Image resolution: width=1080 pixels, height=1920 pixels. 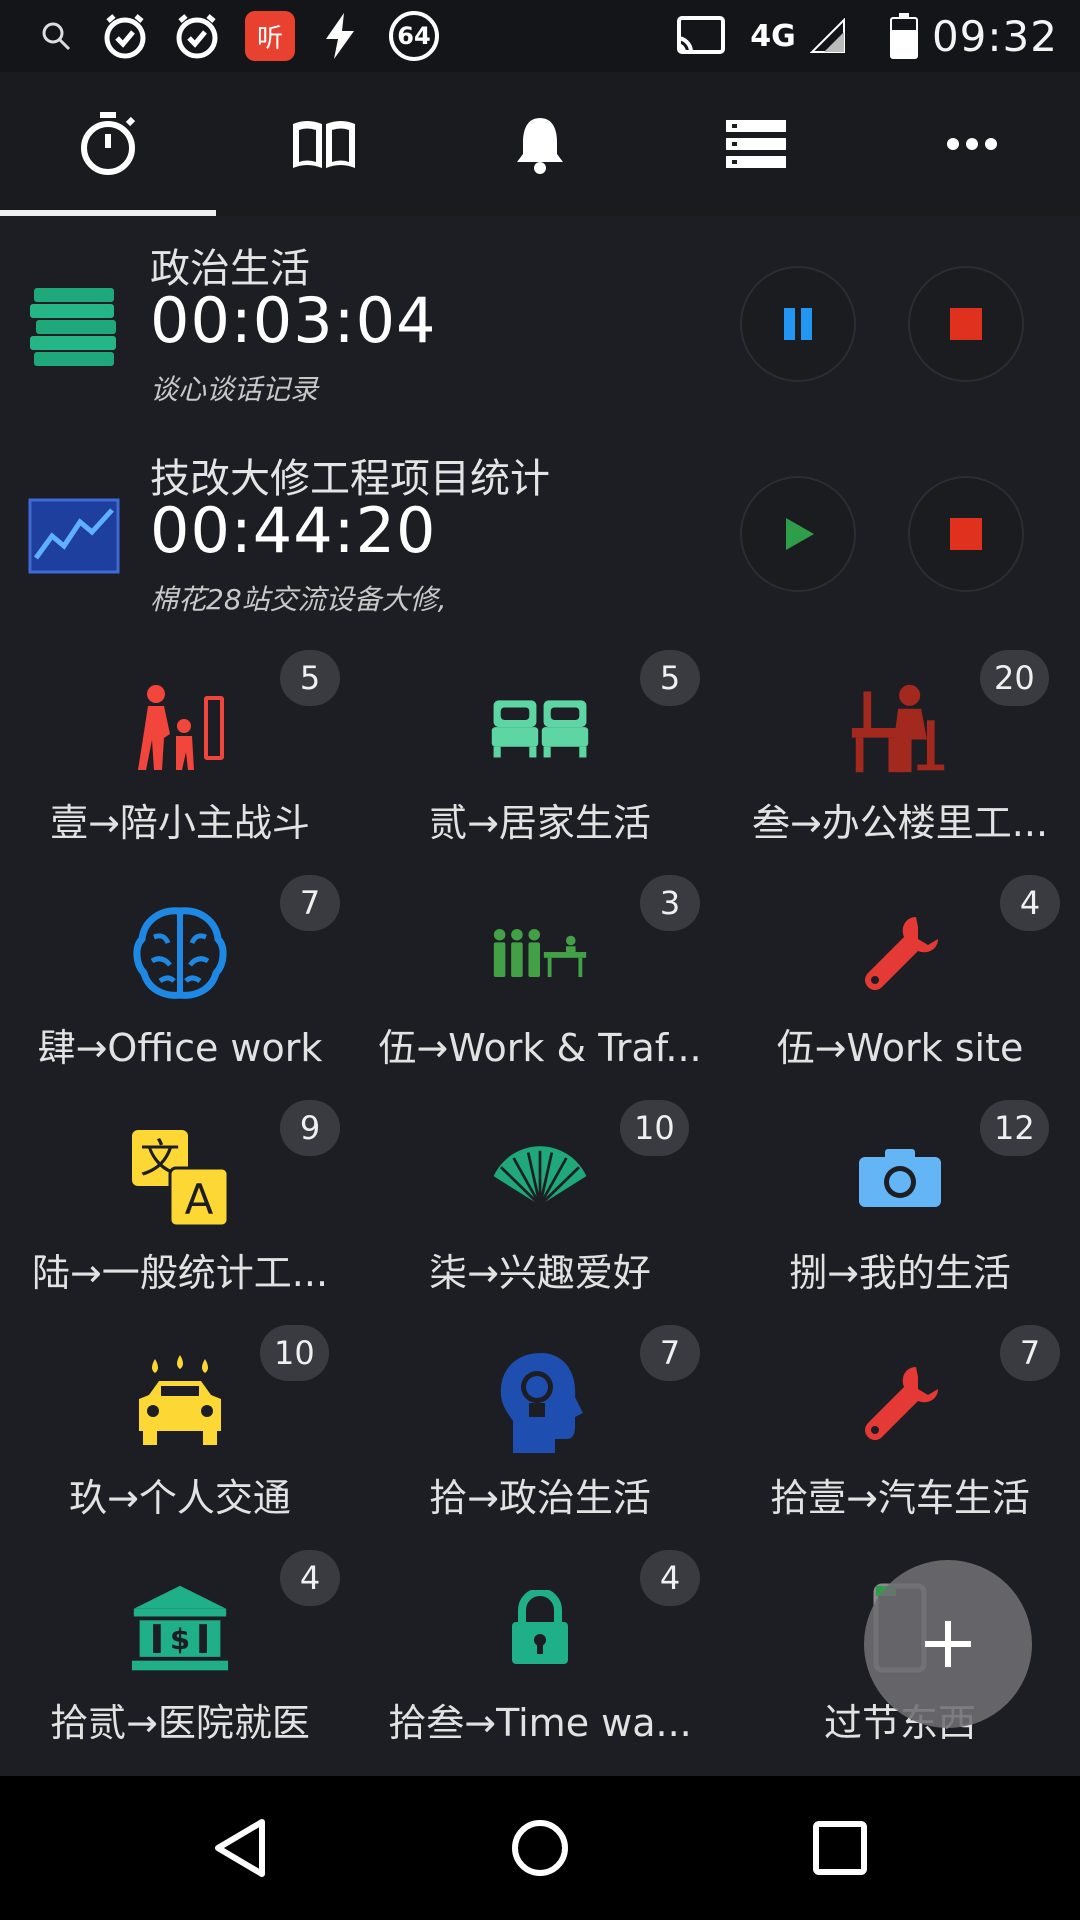 What do you see at coordinates (180, 1048) in the screenshot?
I see `category-label: 肆→Office work` at bounding box center [180, 1048].